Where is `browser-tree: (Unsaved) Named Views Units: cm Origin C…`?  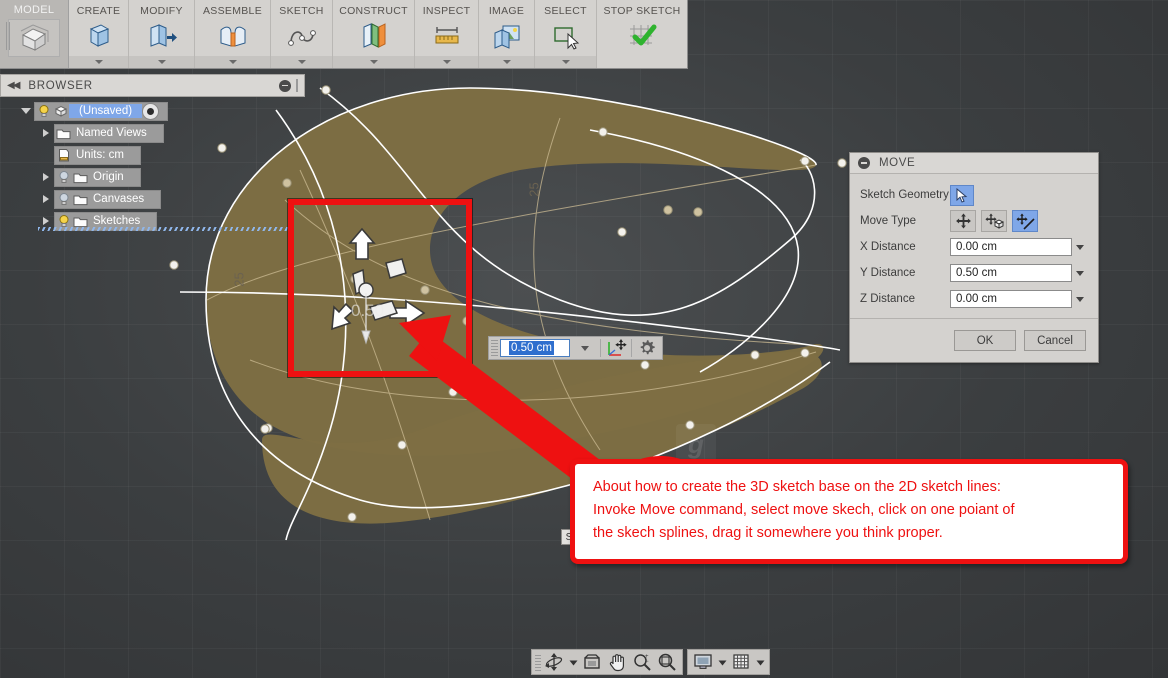
browser-tree: (Unsaved) Named Views Units: cm Origin C… is located at coordinates (150, 166).